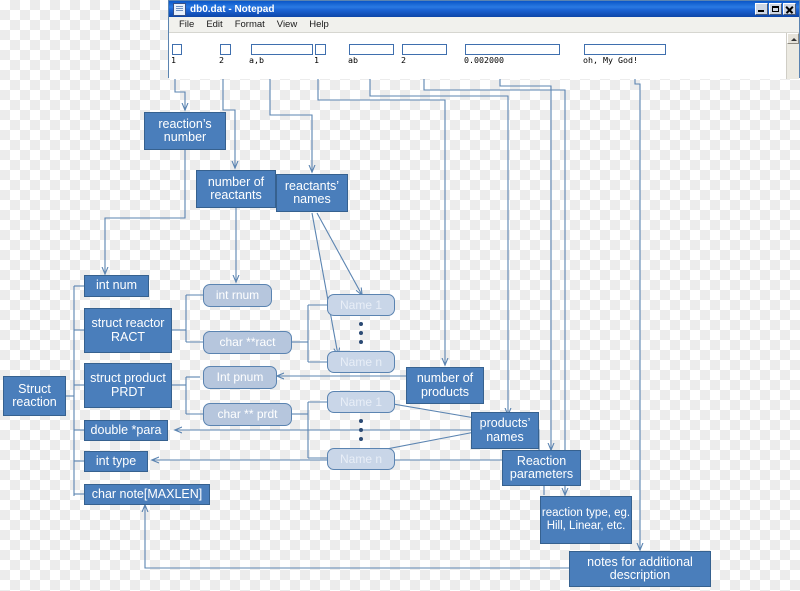  I want to click on scroll-up-button, so click(793, 38).